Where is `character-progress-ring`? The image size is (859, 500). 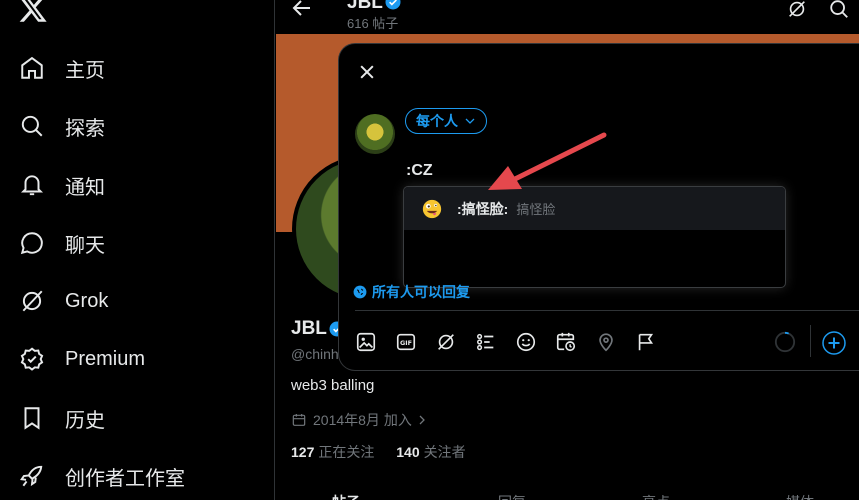 character-progress-ring is located at coordinates (785, 342).